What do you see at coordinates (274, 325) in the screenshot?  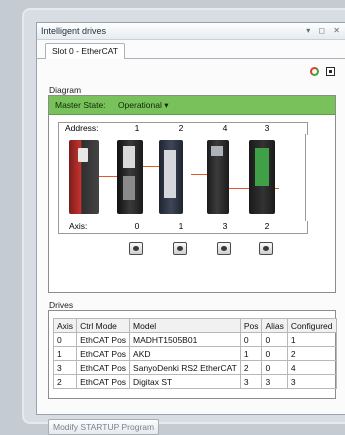 I see `column-header: Alias` at bounding box center [274, 325].